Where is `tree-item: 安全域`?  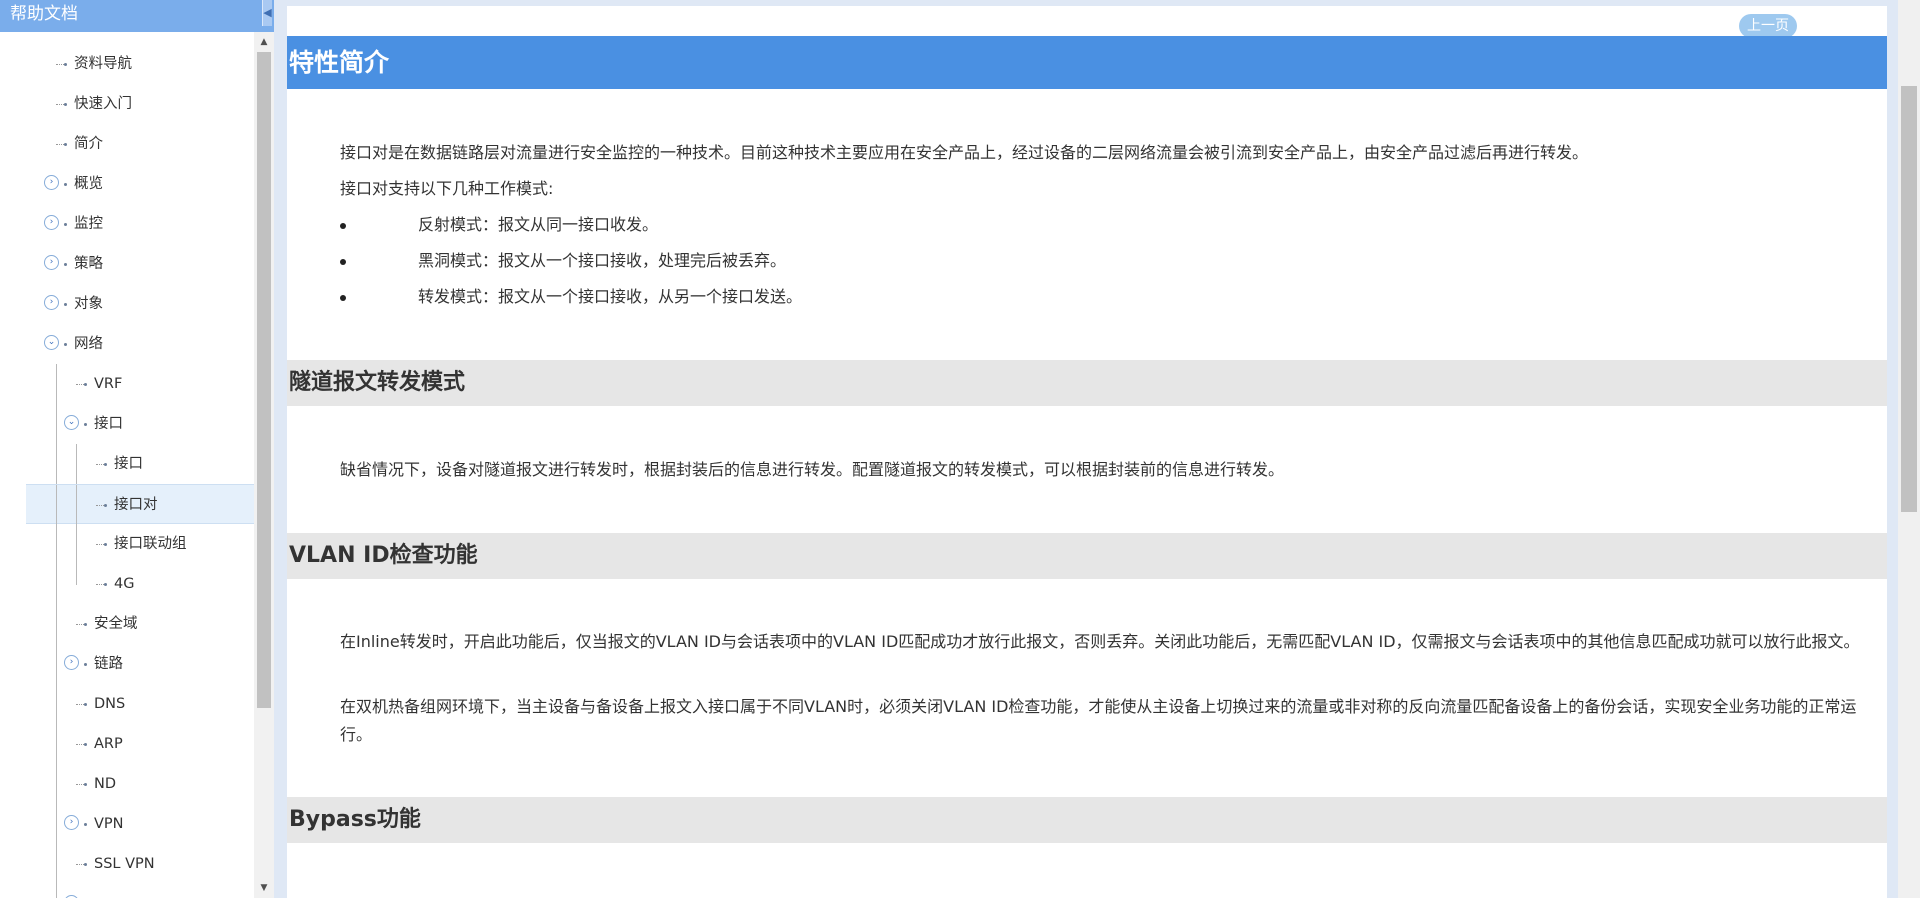
tree-item: 安全域 is located at coordinates (127, 624).